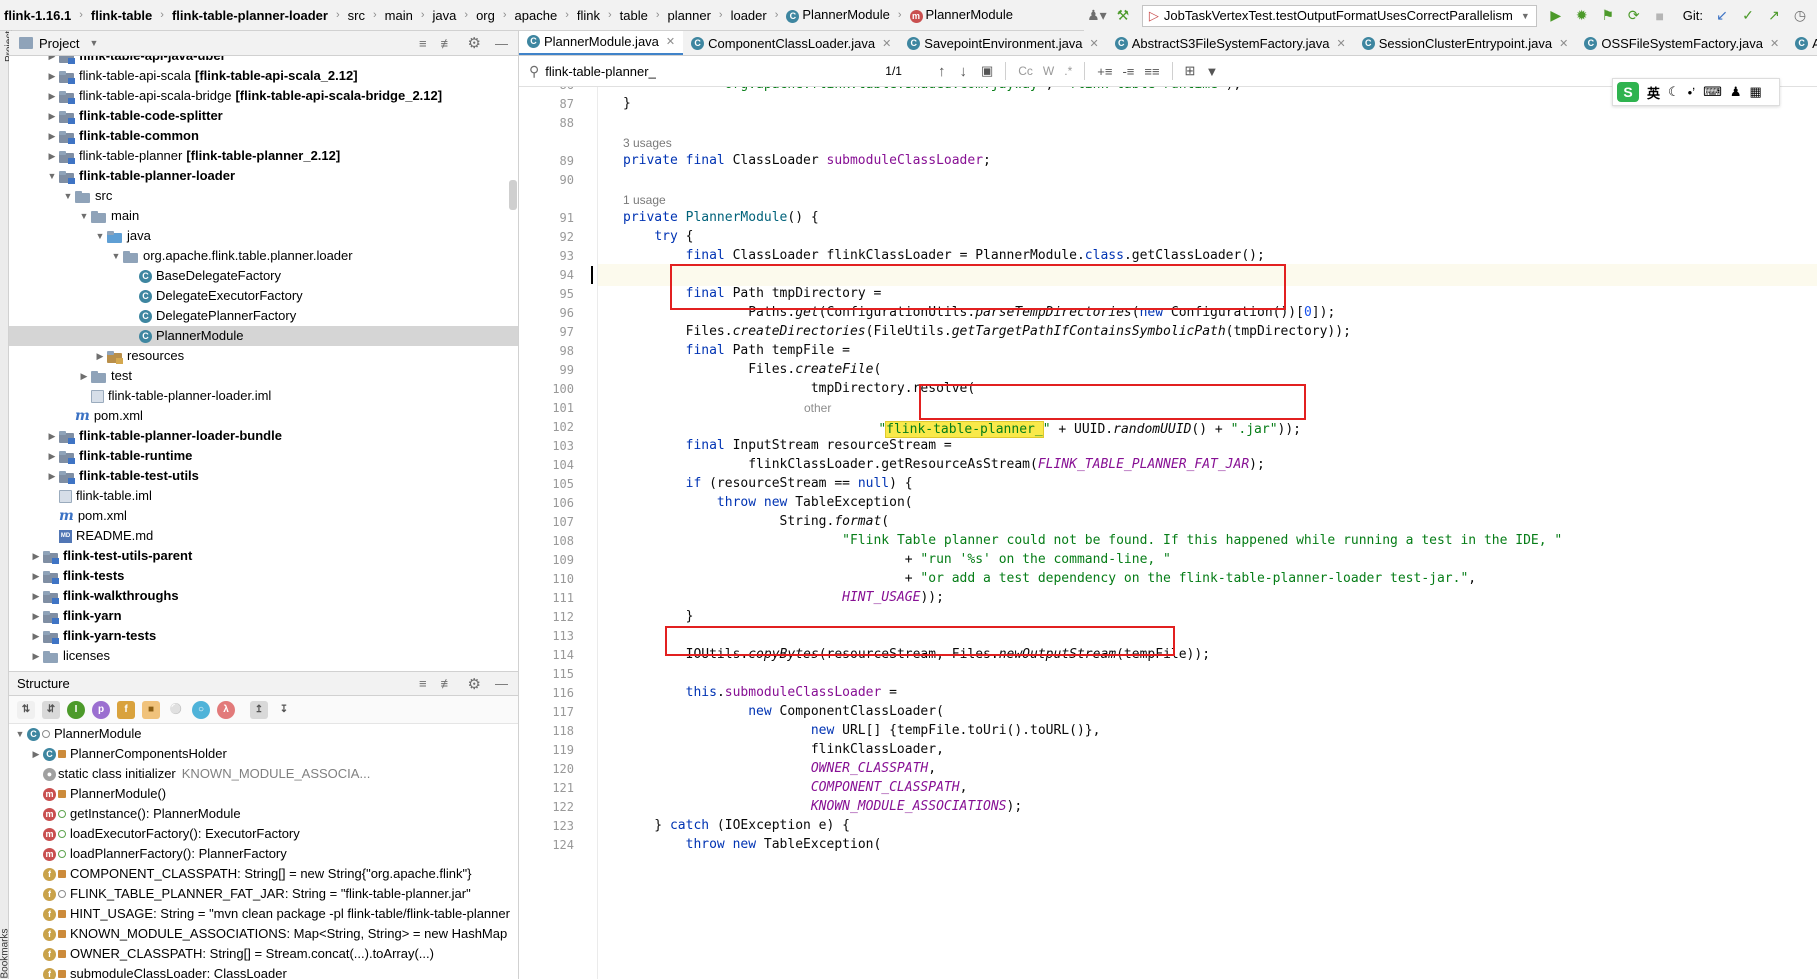 This screenshot has height=979, width=1817. What do you see at coordinates (1068, 71) in the screenshot?
I see `regex-toggle: .*` at bounding box center [1068, 71].